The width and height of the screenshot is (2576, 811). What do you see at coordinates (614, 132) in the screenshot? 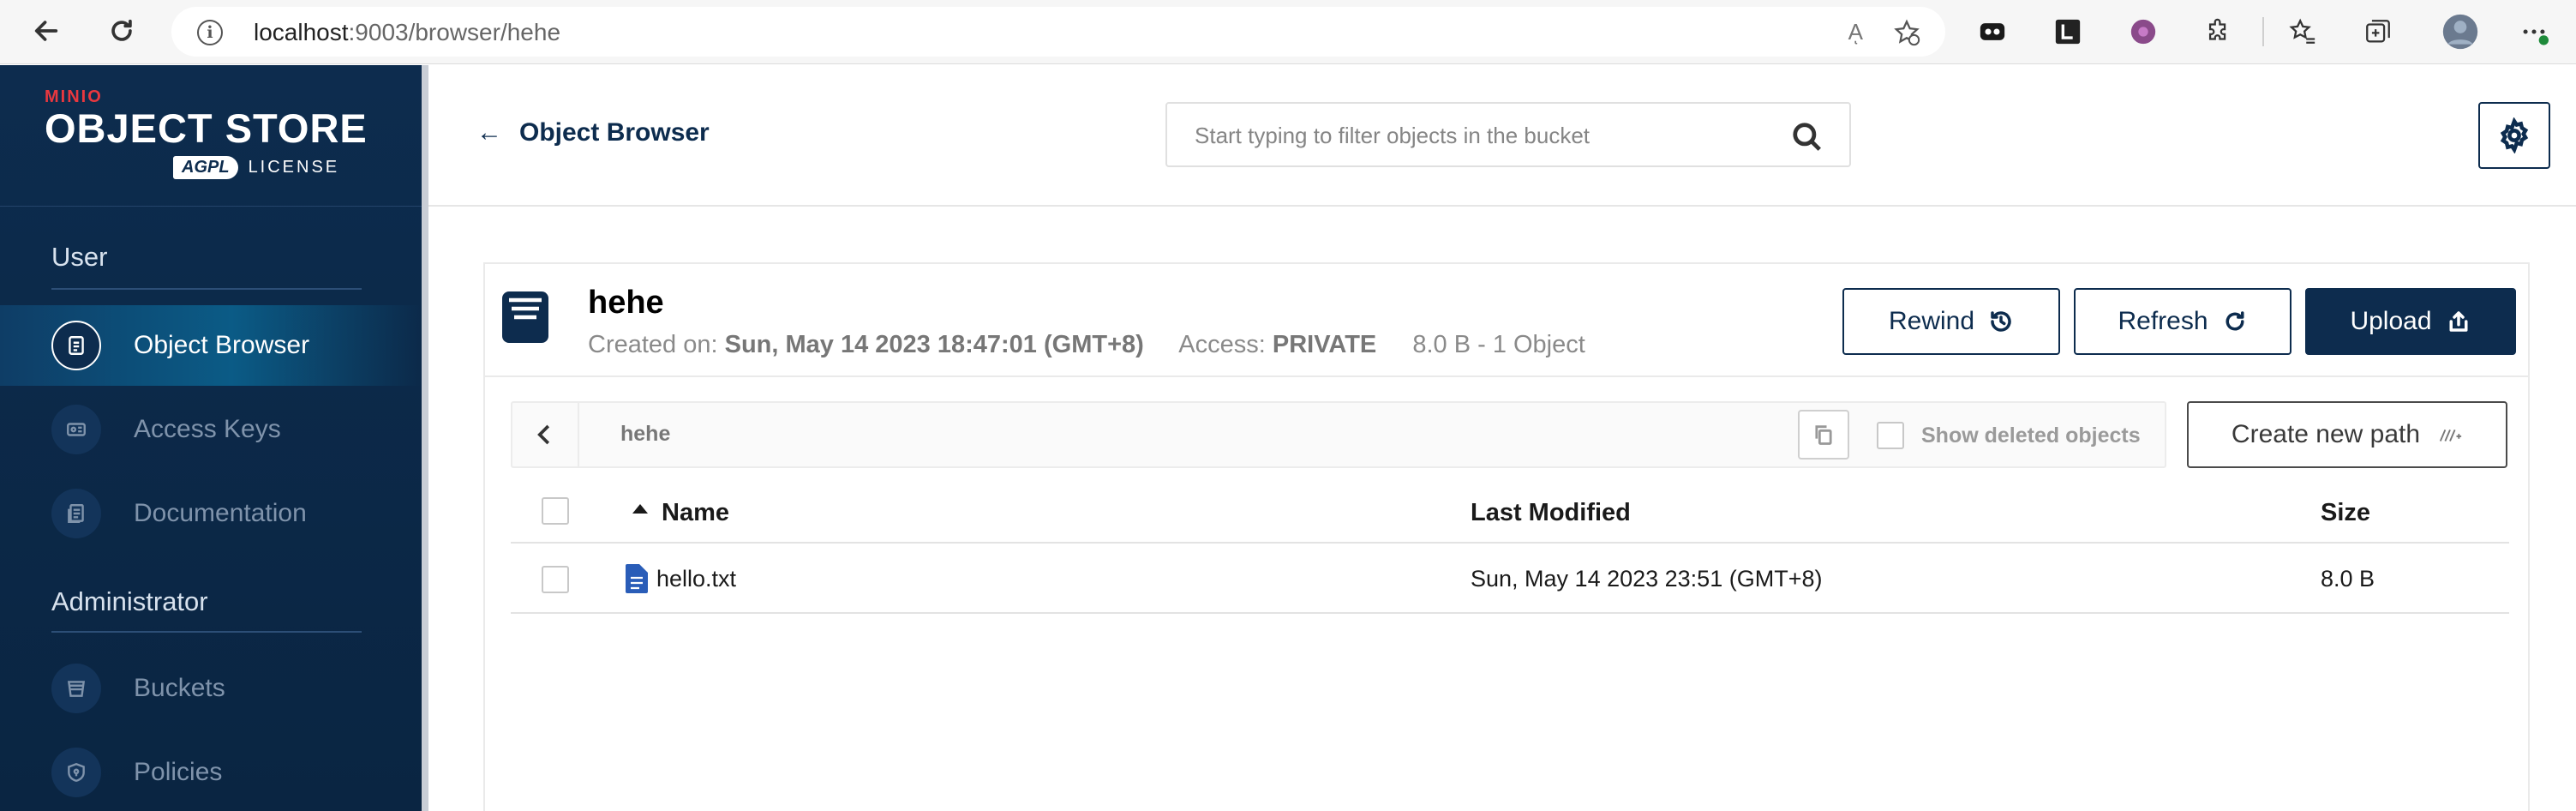
I see `page-title: Object Browser` at bounding box center [614, 132].